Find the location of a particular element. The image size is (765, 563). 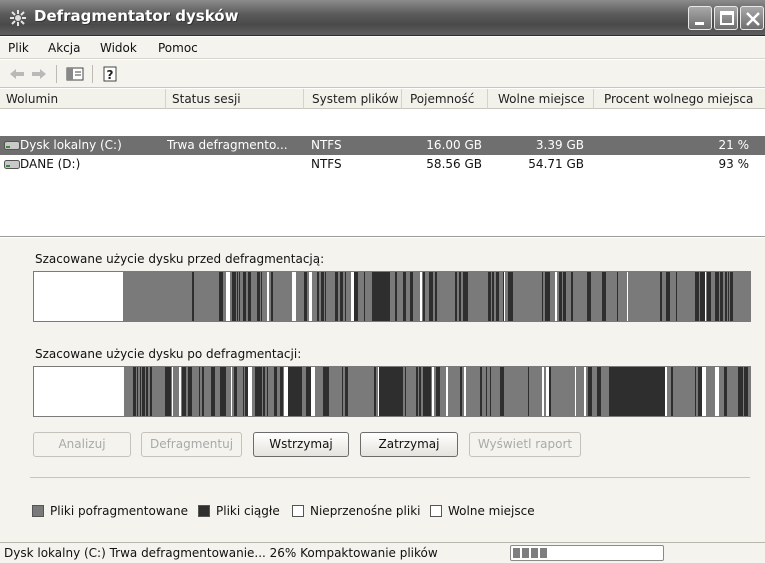

free-space: 54.71 GB is located at coordinates (556, 164).